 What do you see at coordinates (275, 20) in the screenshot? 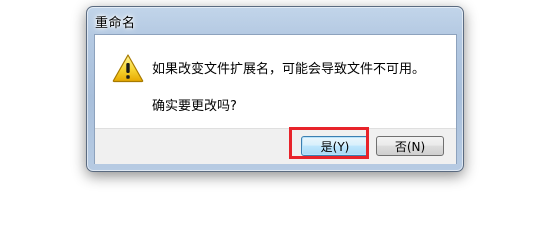
I see `dialog-titlebar: 重命名` at bounding box center [275, 20].